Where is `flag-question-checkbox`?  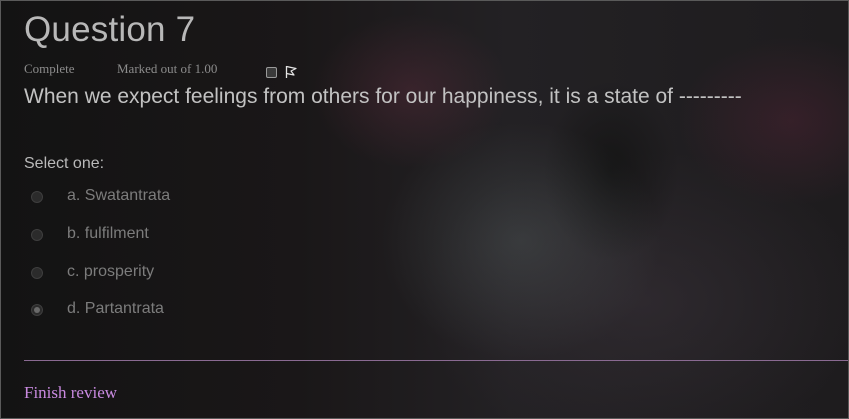 flag-question-checkbox is located at coordinates (271, 72).